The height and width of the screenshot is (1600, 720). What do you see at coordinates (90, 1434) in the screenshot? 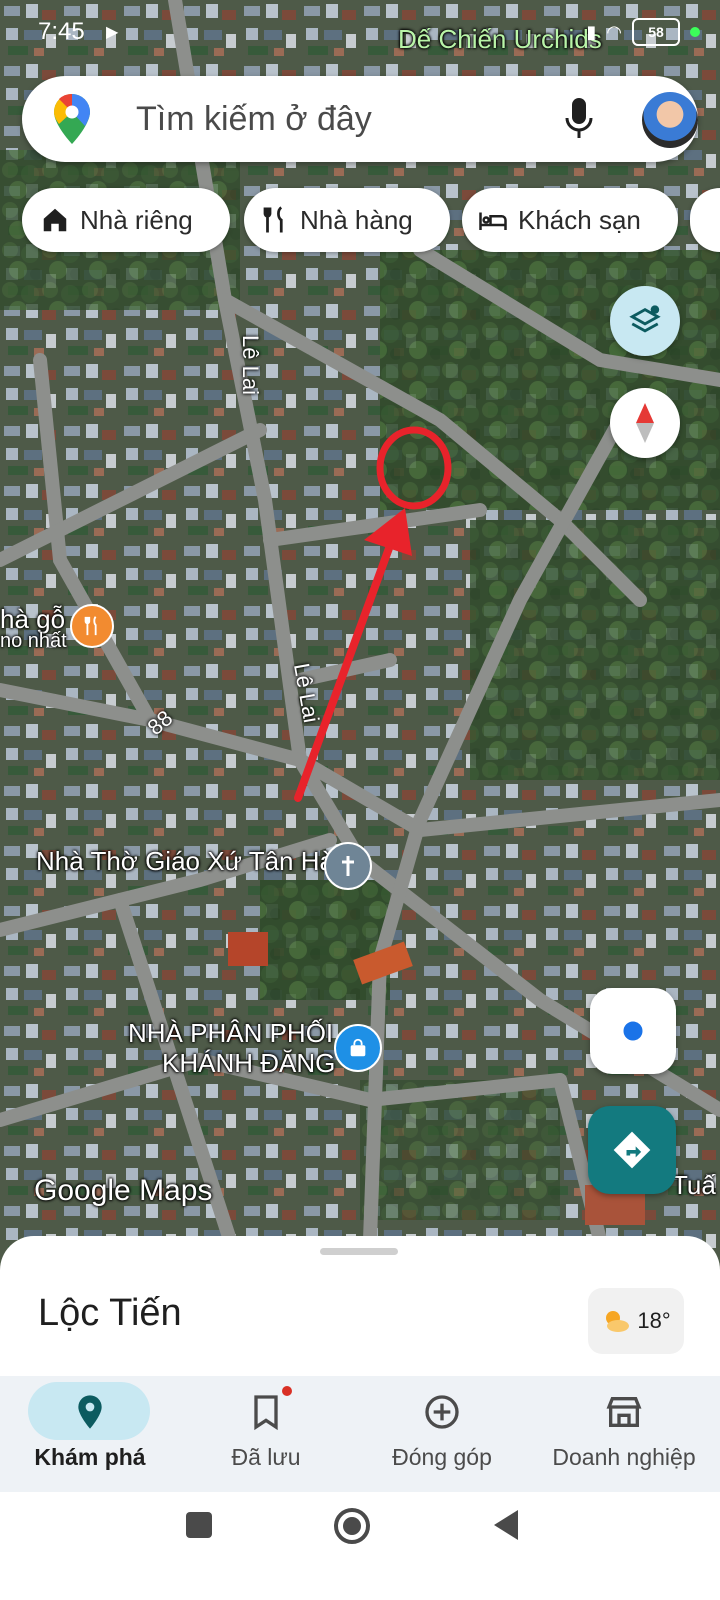
I see `nav-explore: Khám phá` at bounding box center [90, 1434].